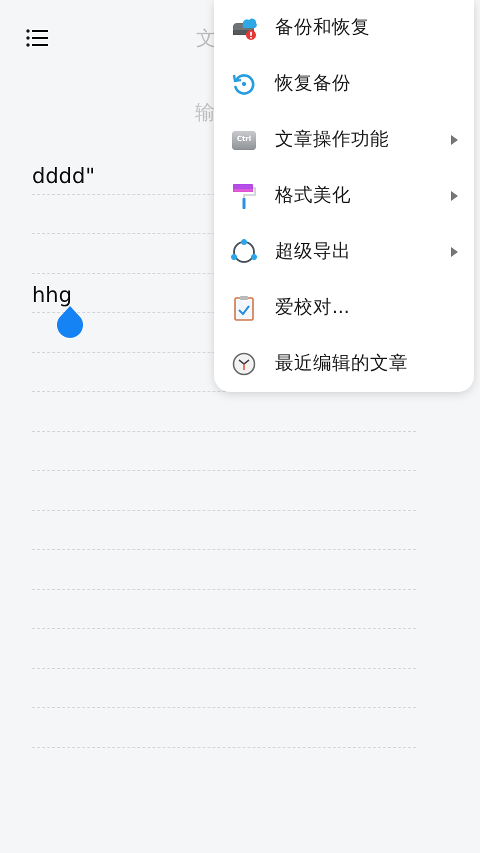 Image resolution: width=480 pixels, height=853 pixels. Describe the element at coordinates (37, 38) in the screenshot. I see `menu-icon` at that location.